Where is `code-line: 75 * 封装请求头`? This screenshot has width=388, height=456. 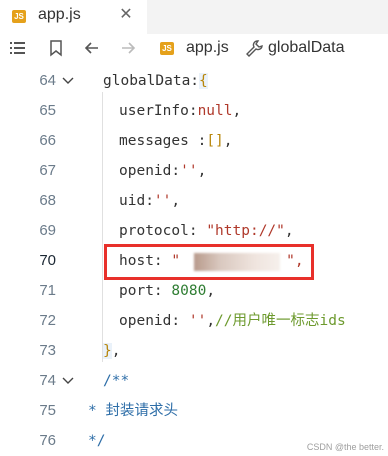
code-line: 75 * 封装请求头 is located at coordinates (194, 411).